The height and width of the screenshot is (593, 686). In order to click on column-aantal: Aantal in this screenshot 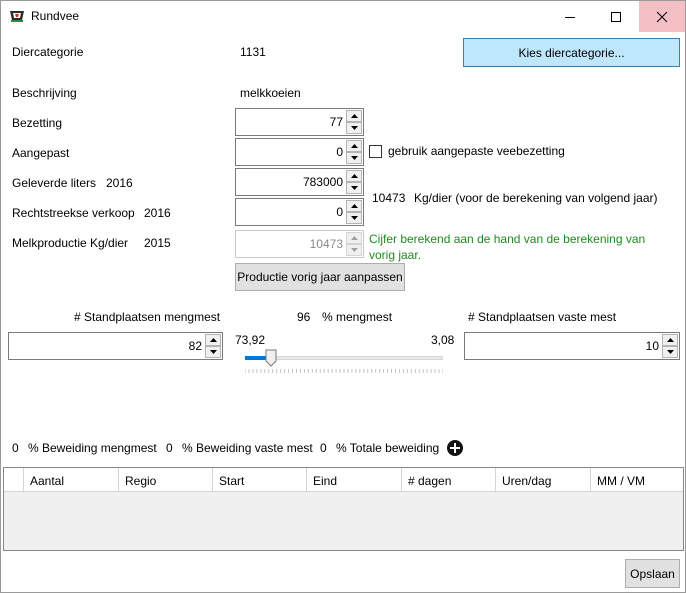, I will do `click(71, 479)`.